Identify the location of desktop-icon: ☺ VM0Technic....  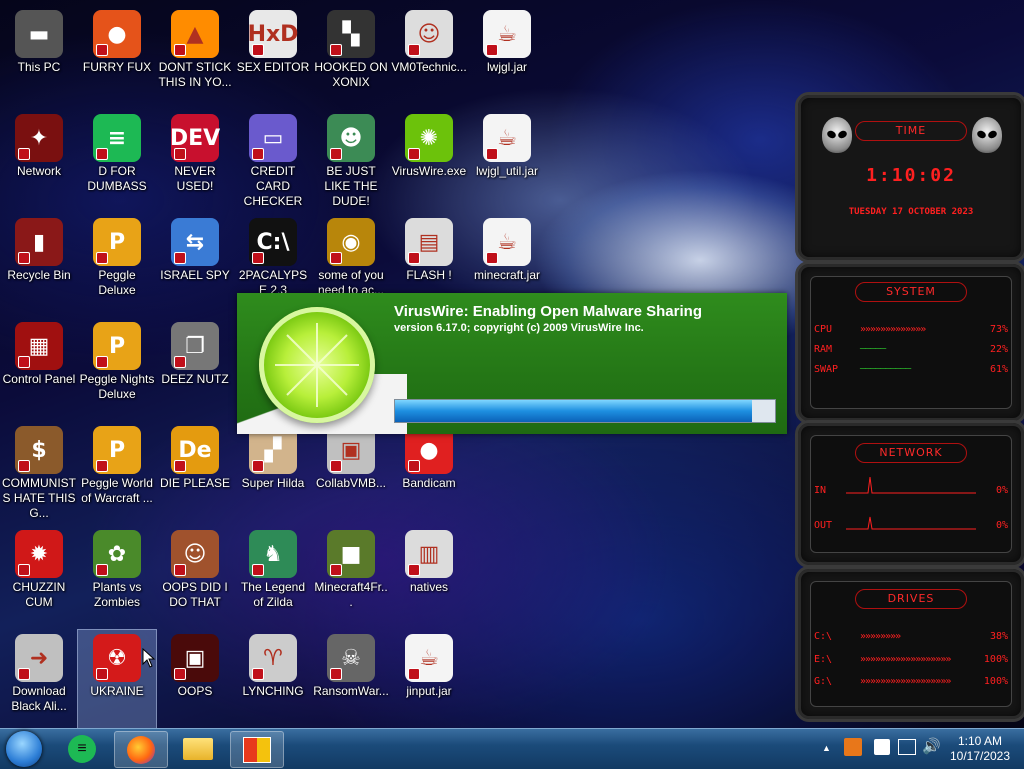
(429, 56).